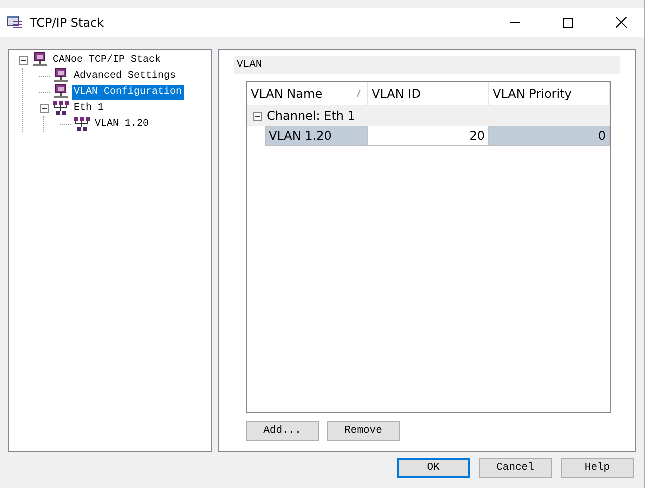 The height and width of the screenshot is (488, 653). Describe the element at coordinates (107, 60) in the screenshot. I see `tree-item: CANoe TCP/IP Stack` at that location.